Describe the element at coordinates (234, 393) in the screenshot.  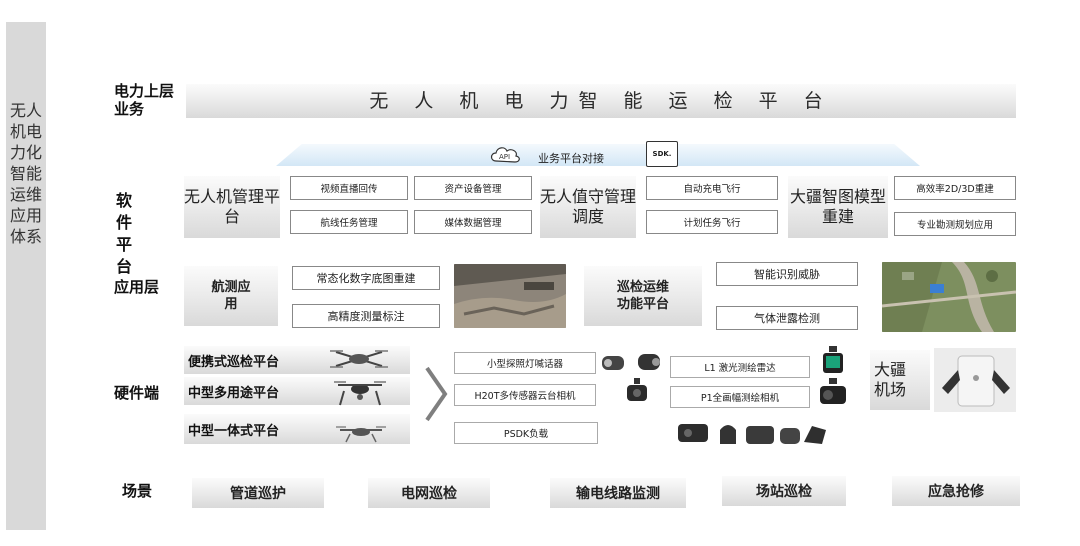
I see `hw-medium-multipurpose-label: 中型多用途平台` at that location.